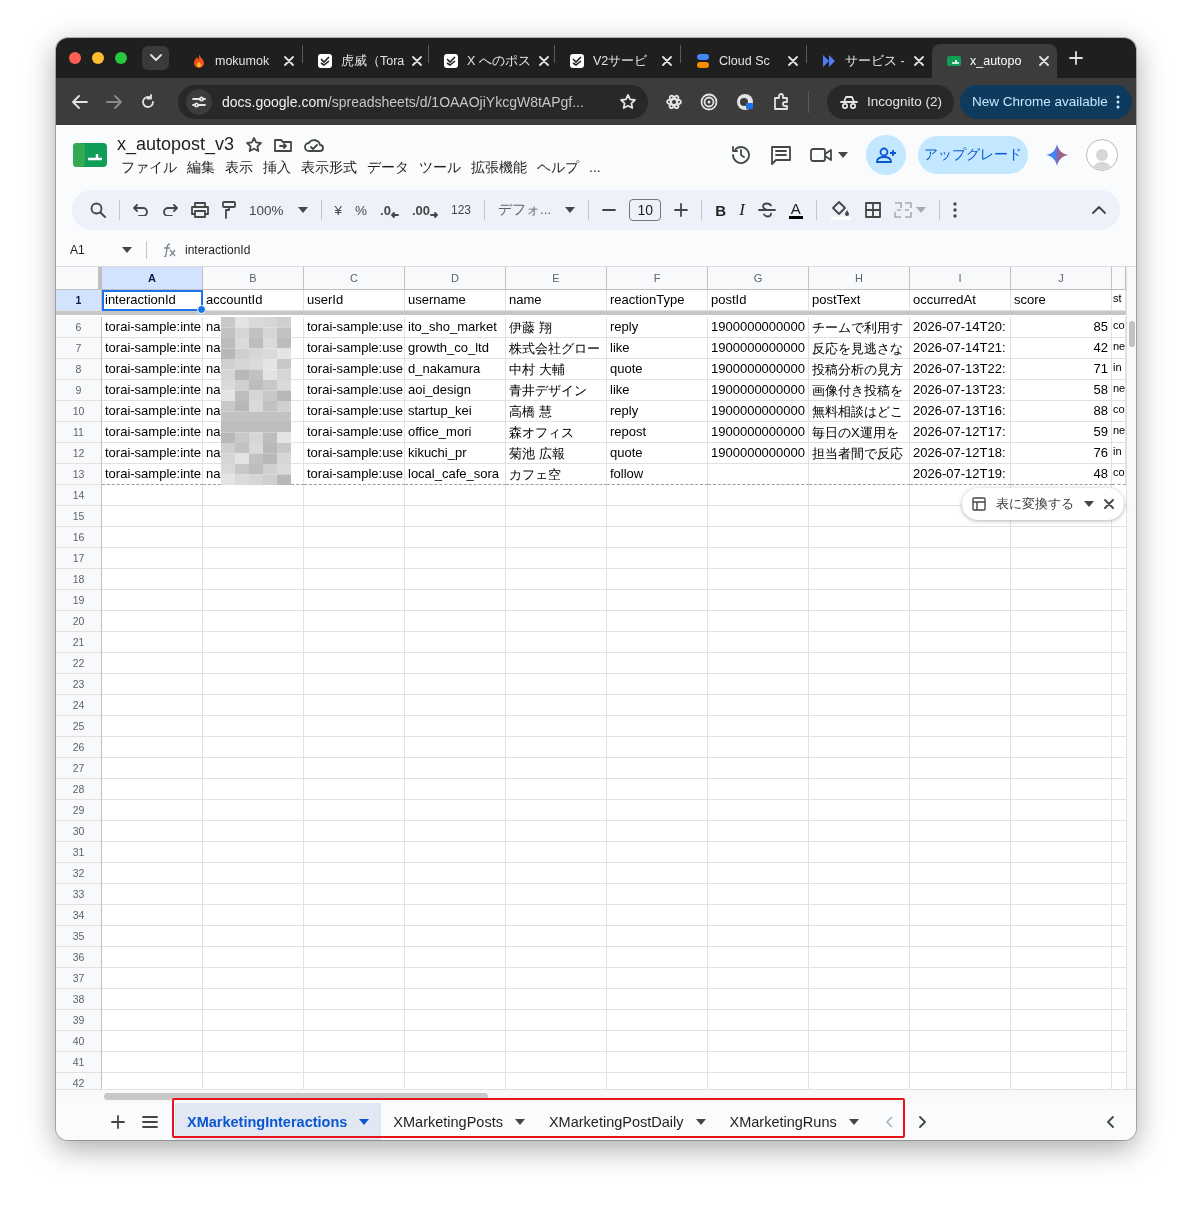  Describe the element at coordinates (872, 210) in the screenshot. I see `borders-icon` at that location.